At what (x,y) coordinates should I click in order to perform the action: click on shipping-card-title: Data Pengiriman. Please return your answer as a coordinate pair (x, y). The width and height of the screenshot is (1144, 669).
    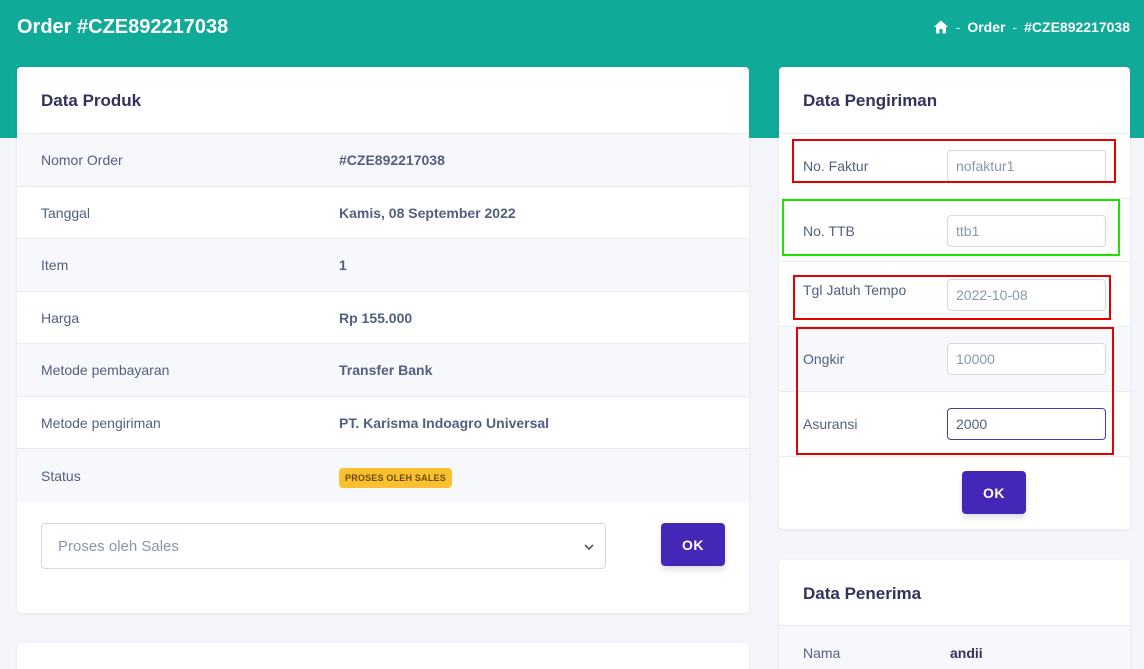
    Looking at the image, I should click on (870, 100).